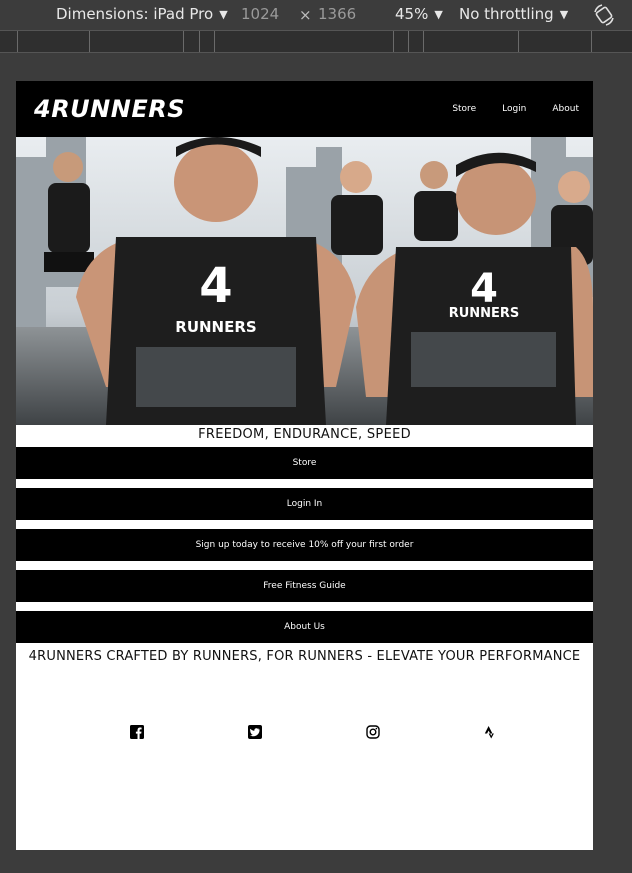 The image size is (632, 873). What do you see at coordinates (337, 14) in the screenshot?
I see `height-field: 1366` at bounding box center [337, 14].